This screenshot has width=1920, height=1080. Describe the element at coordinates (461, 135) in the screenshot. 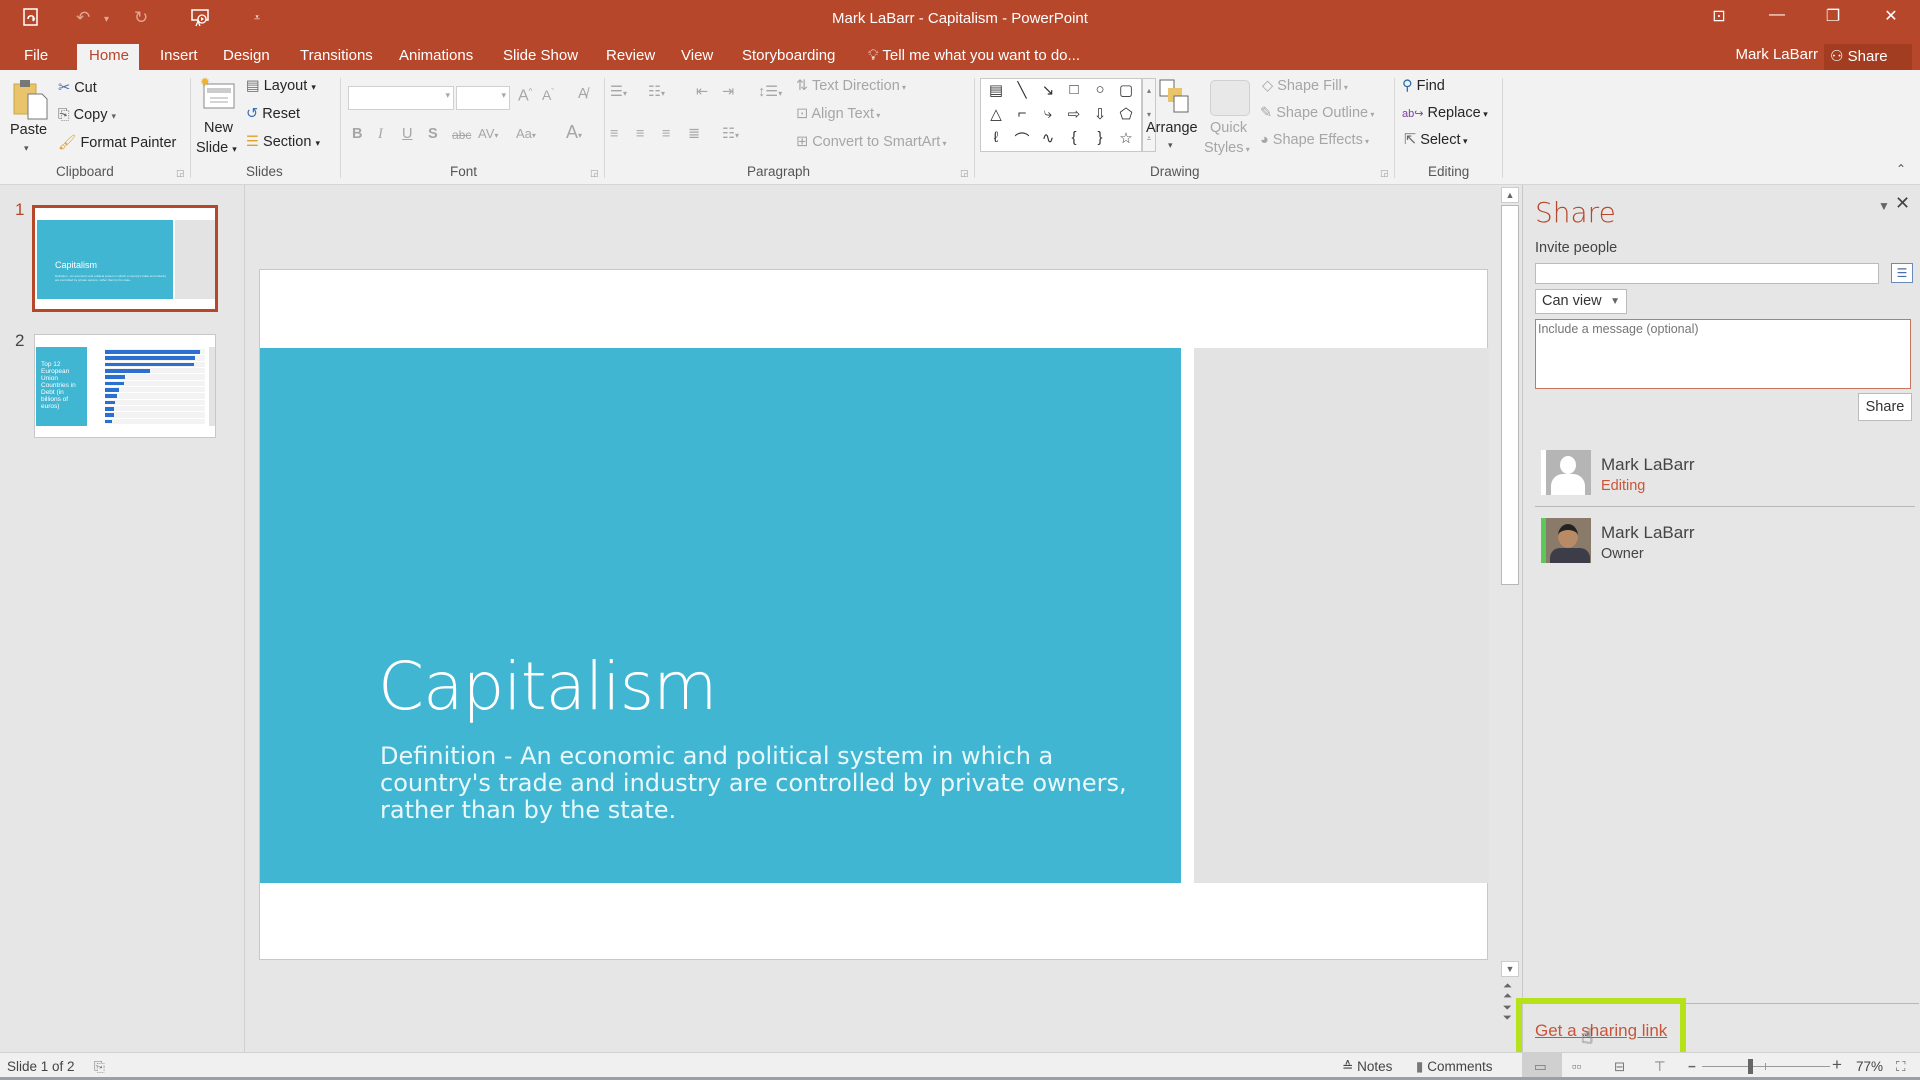

I see `strikethrough-button: abc` at that location.